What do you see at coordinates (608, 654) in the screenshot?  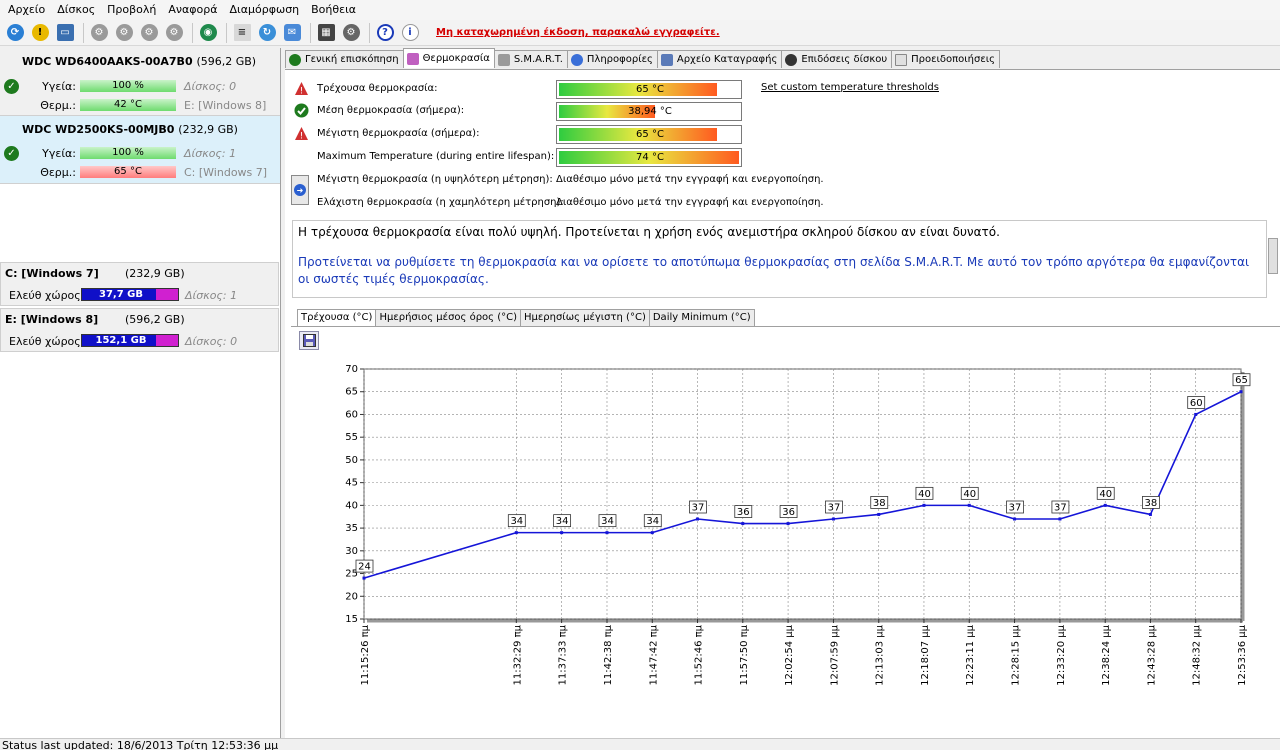 I see `x-tick-label: 11:42:38 πμ` at bounding box center [608, 654].